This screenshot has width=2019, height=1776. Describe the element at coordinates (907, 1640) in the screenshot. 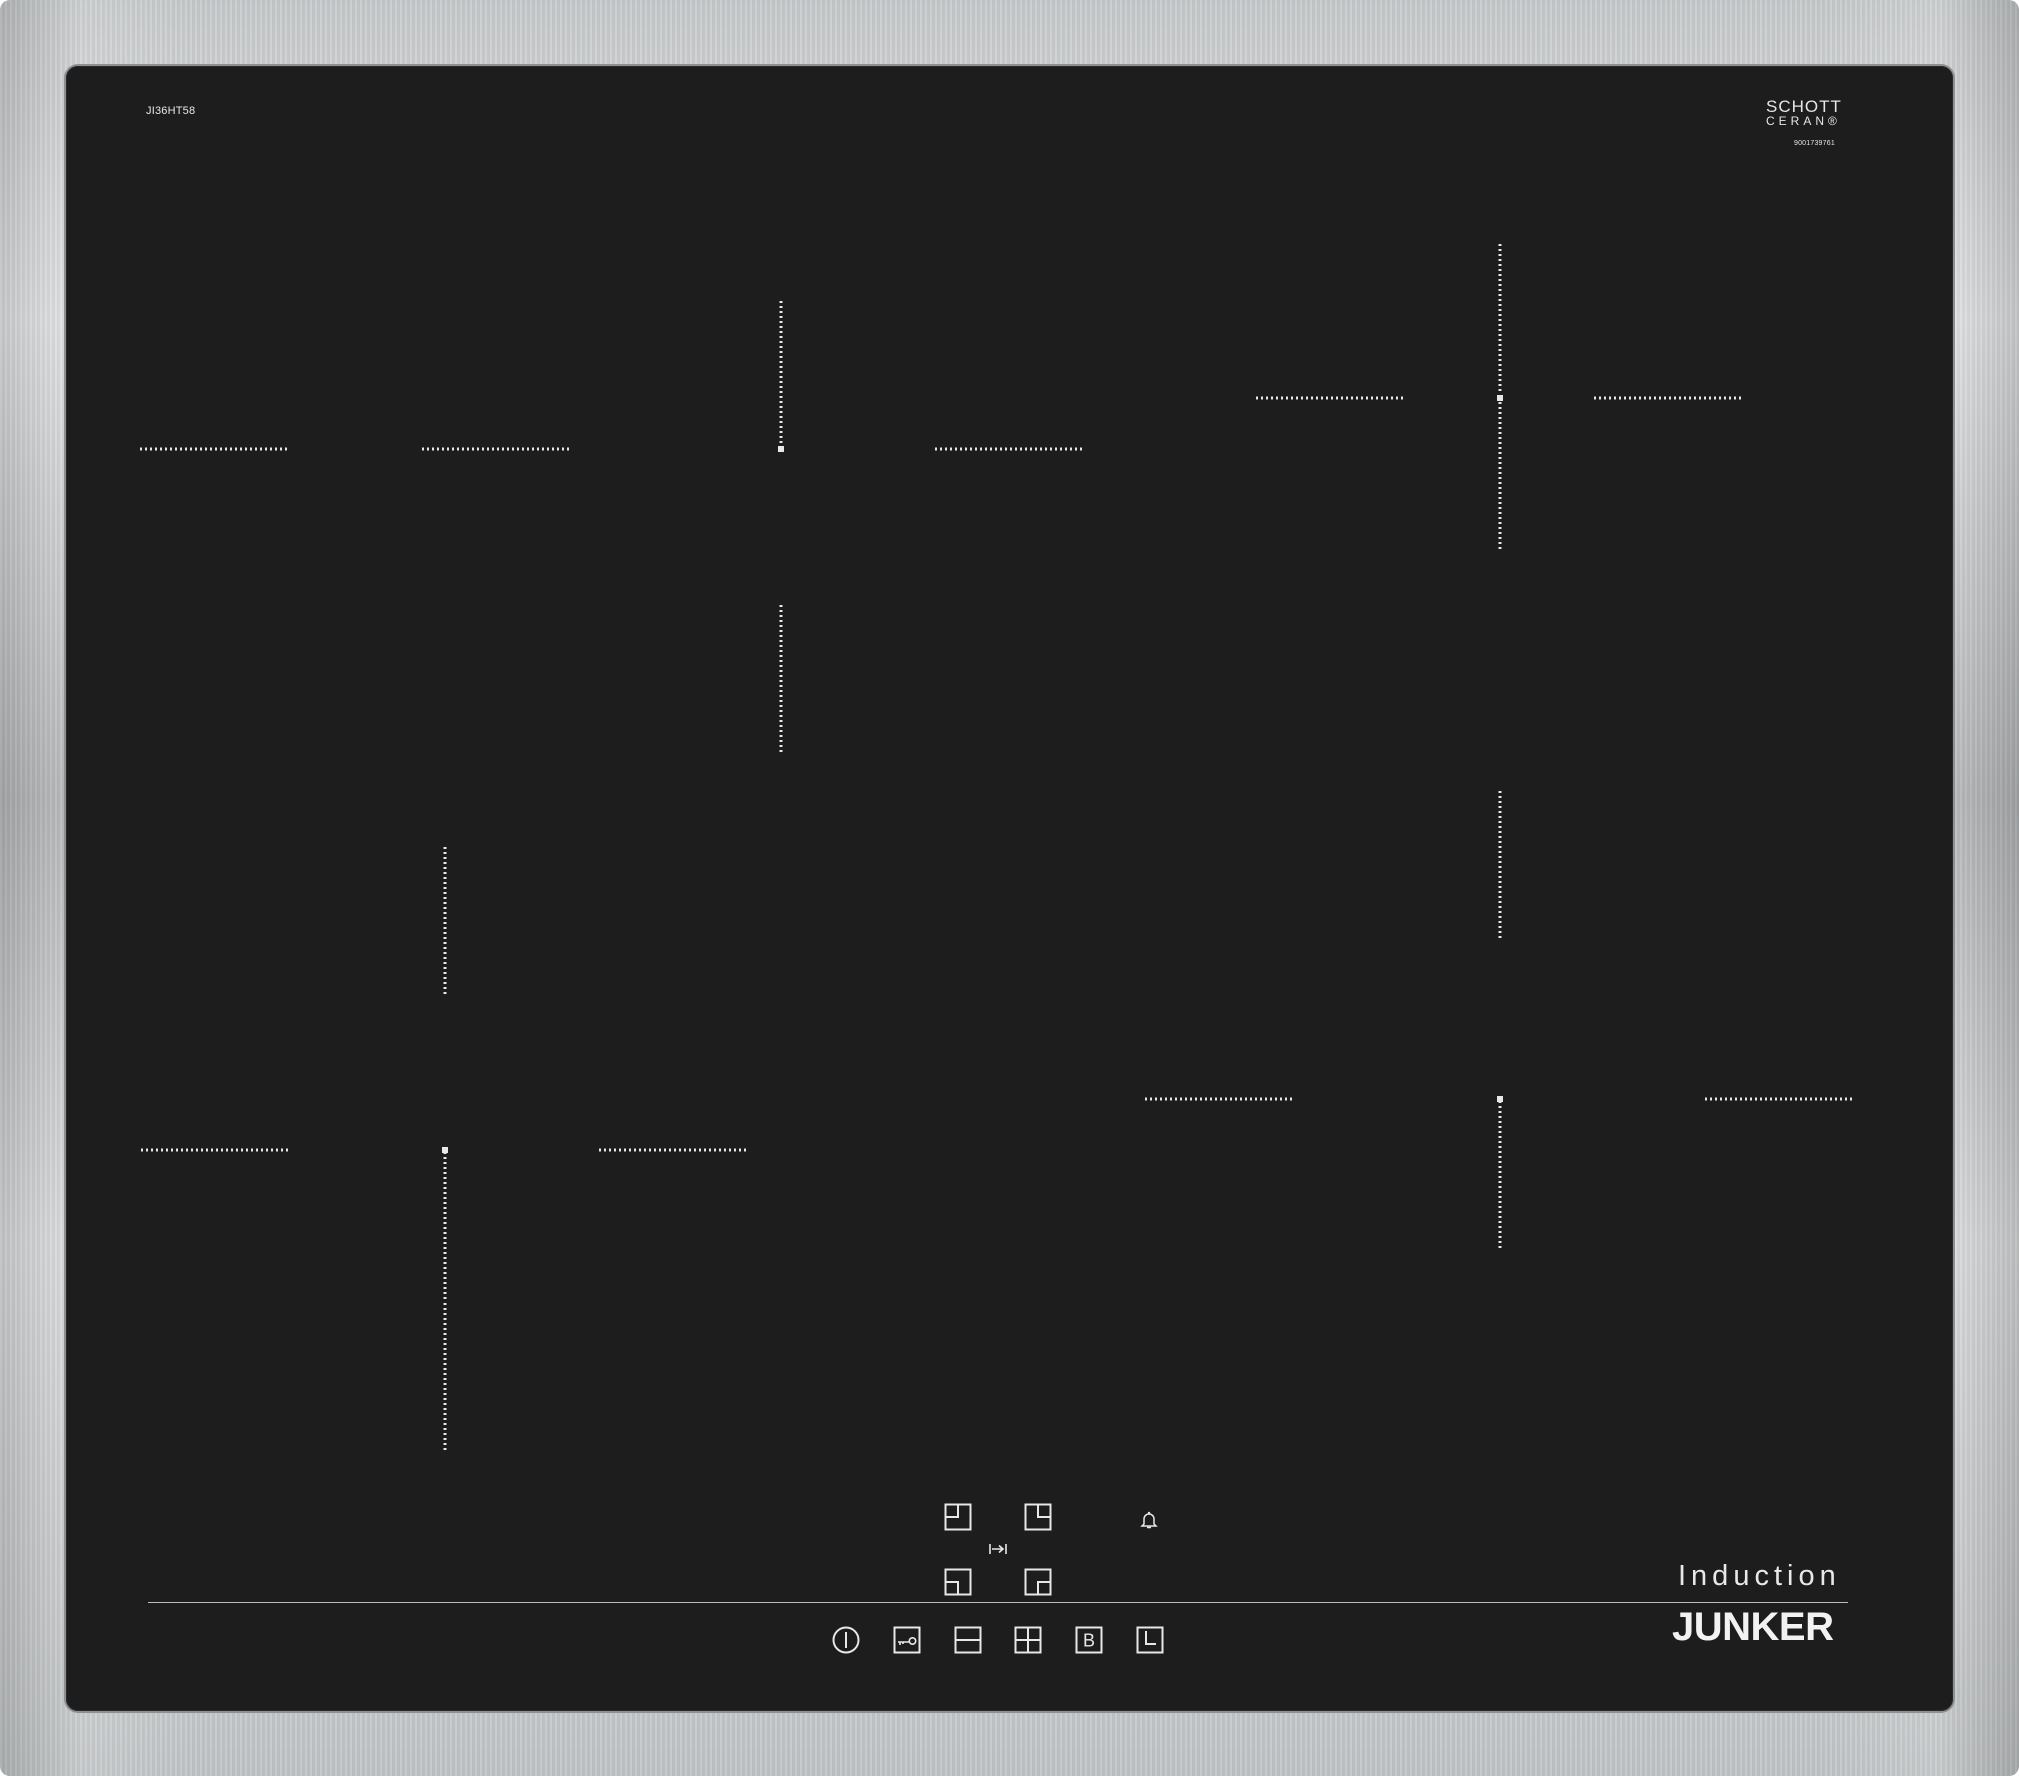

I see `child-lock-icon` at that location.